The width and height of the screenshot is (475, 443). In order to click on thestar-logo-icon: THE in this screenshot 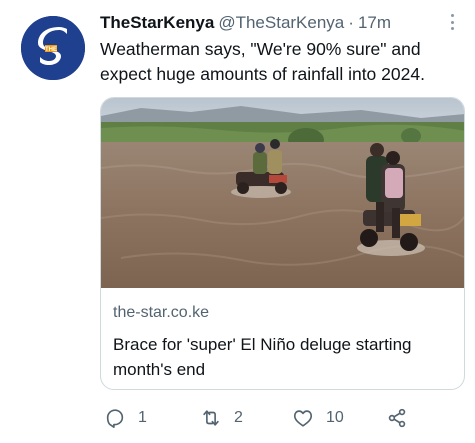, I will do `click(53, 48)`.